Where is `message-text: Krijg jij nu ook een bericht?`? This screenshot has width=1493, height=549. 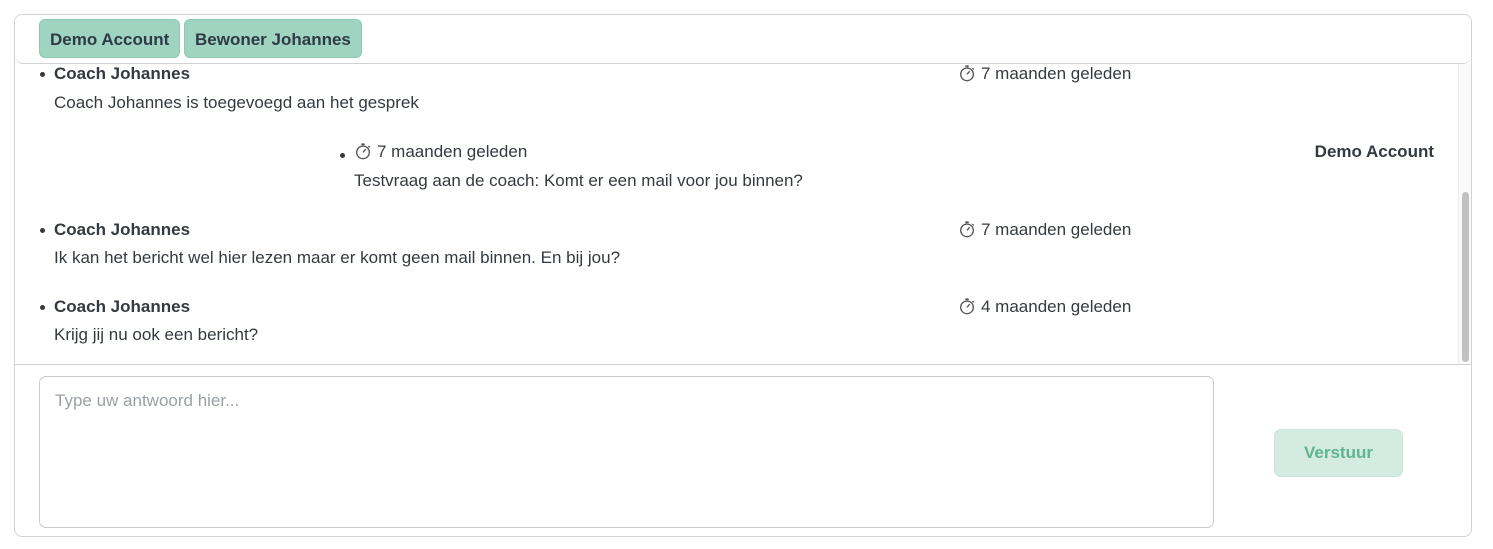 message-text: Krijg jij nu ook een bericht? is located at coordinates (156, 334).